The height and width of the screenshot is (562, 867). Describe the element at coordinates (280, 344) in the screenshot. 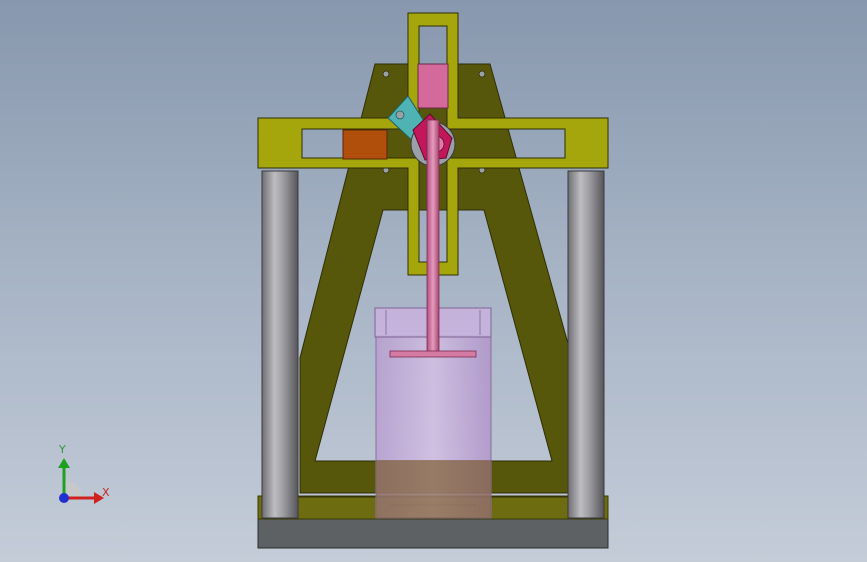

I see `left-guide-column` at that location.